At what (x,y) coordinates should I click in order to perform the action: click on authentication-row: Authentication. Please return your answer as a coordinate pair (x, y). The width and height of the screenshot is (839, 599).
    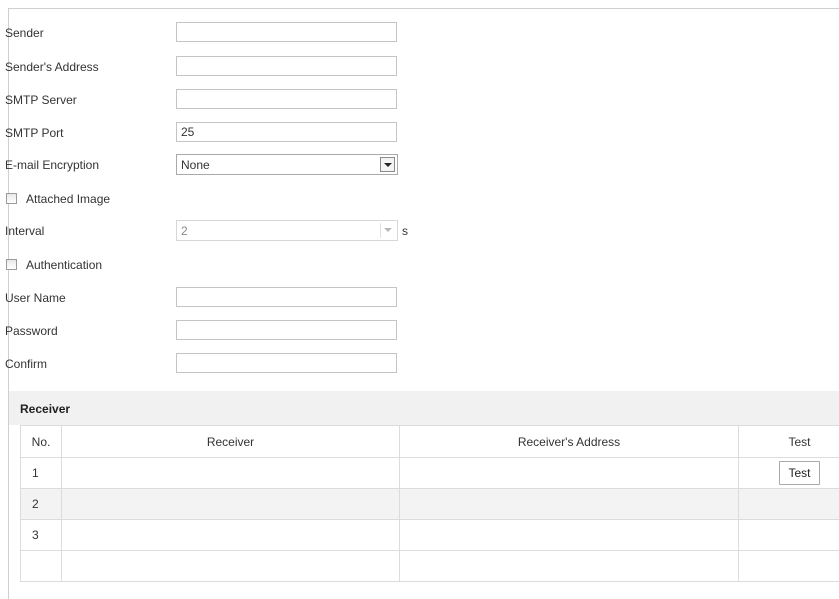
    Looking at the image, I should click on (305, 265).